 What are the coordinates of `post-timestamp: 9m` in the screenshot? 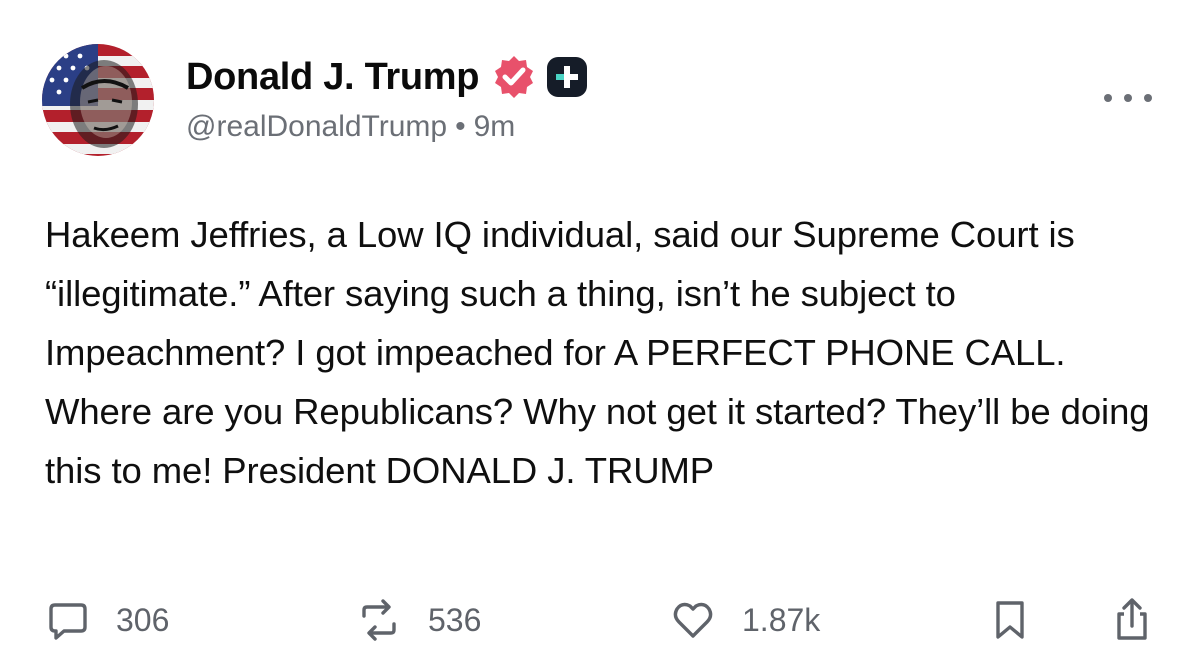 It's located at (495, 126).